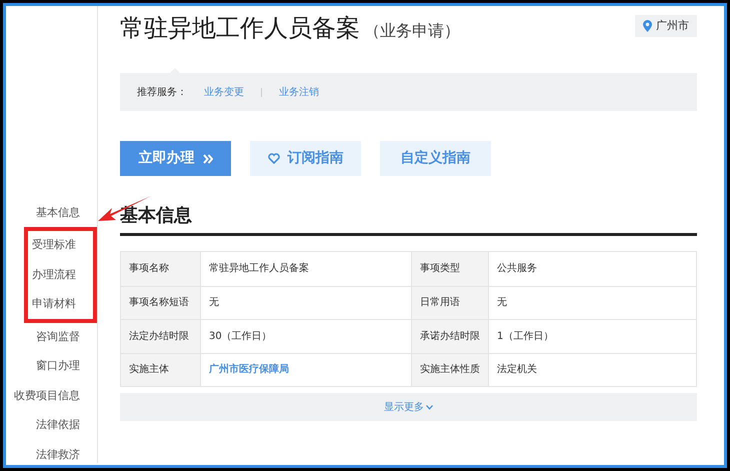 Image resolution: width=730 pixels, height=471 pixels. I want to click on field-value: 法定机关, so click(517, 370).